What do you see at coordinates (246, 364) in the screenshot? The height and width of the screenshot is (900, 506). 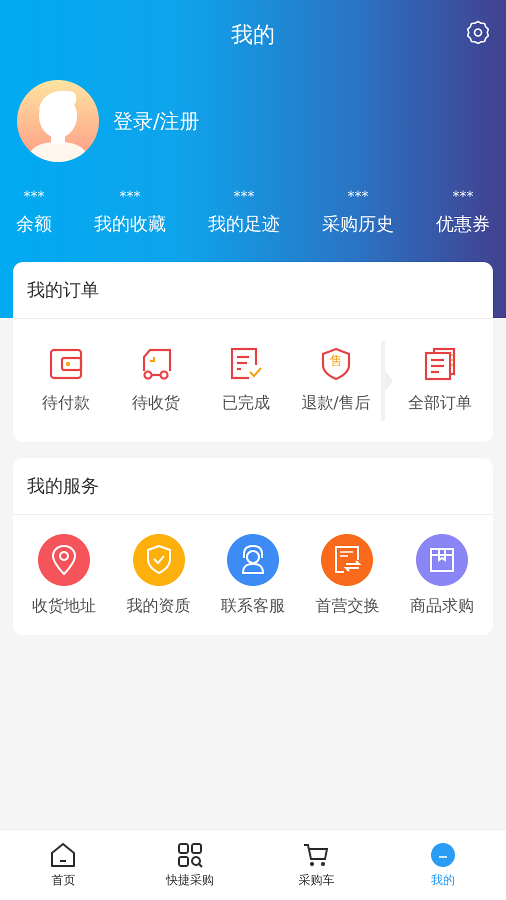 I see `document-check-icon` at bounding box center [246, 364].